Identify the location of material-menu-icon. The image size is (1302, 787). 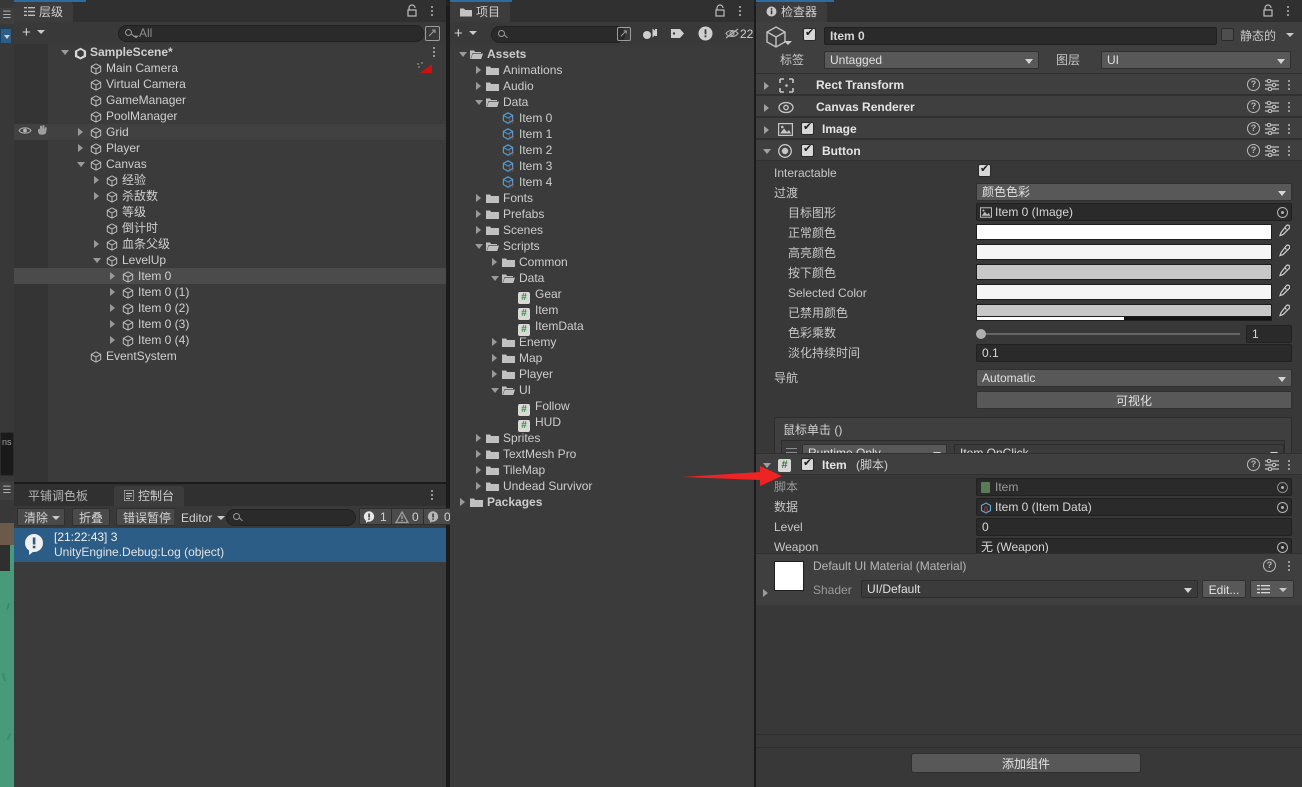
(1289, 566).